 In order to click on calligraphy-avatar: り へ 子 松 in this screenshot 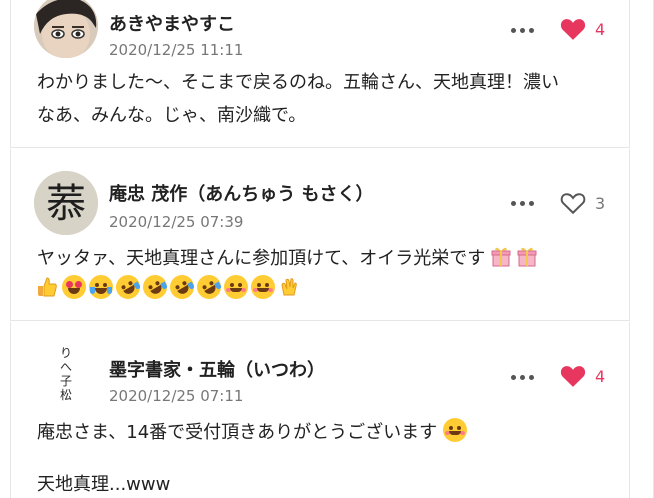, I will do `click(66, 373)`.